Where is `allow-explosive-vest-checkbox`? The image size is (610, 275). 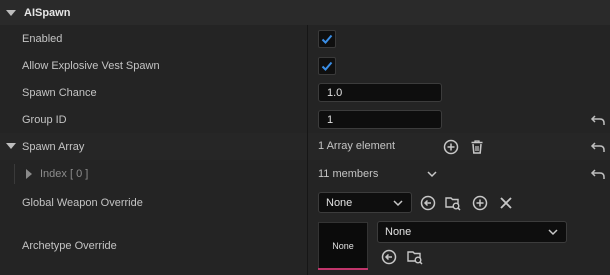 allow-explosive-vest-checkbox is located at coordinates (327, 66).